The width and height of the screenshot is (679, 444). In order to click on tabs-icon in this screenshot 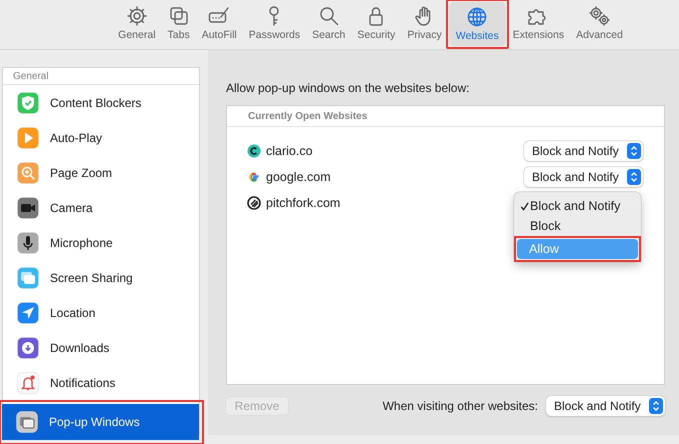, I will do `click(179, 16)`.